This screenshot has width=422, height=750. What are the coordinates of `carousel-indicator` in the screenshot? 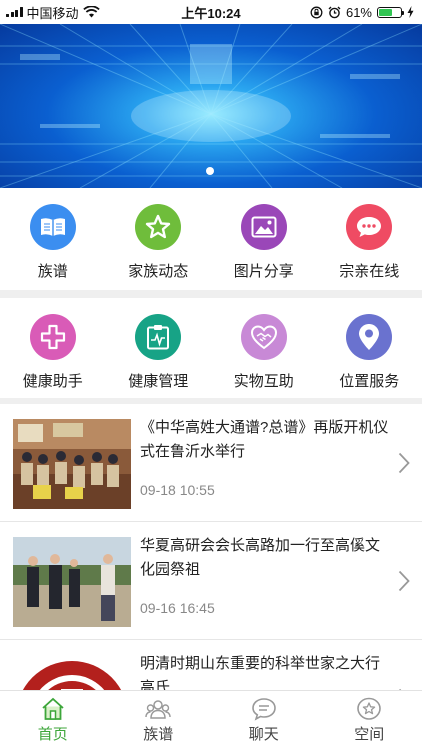 It's located at (210, 171).